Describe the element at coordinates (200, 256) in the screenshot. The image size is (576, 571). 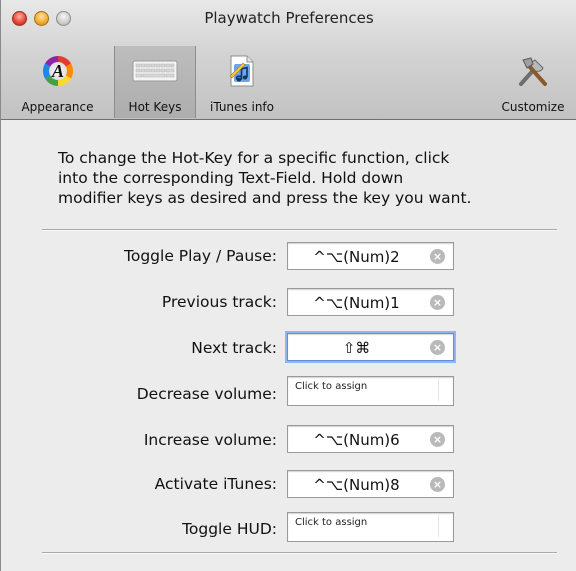
I see `label-toggle-play-pause: Toggle Play / Pause:` at that location.